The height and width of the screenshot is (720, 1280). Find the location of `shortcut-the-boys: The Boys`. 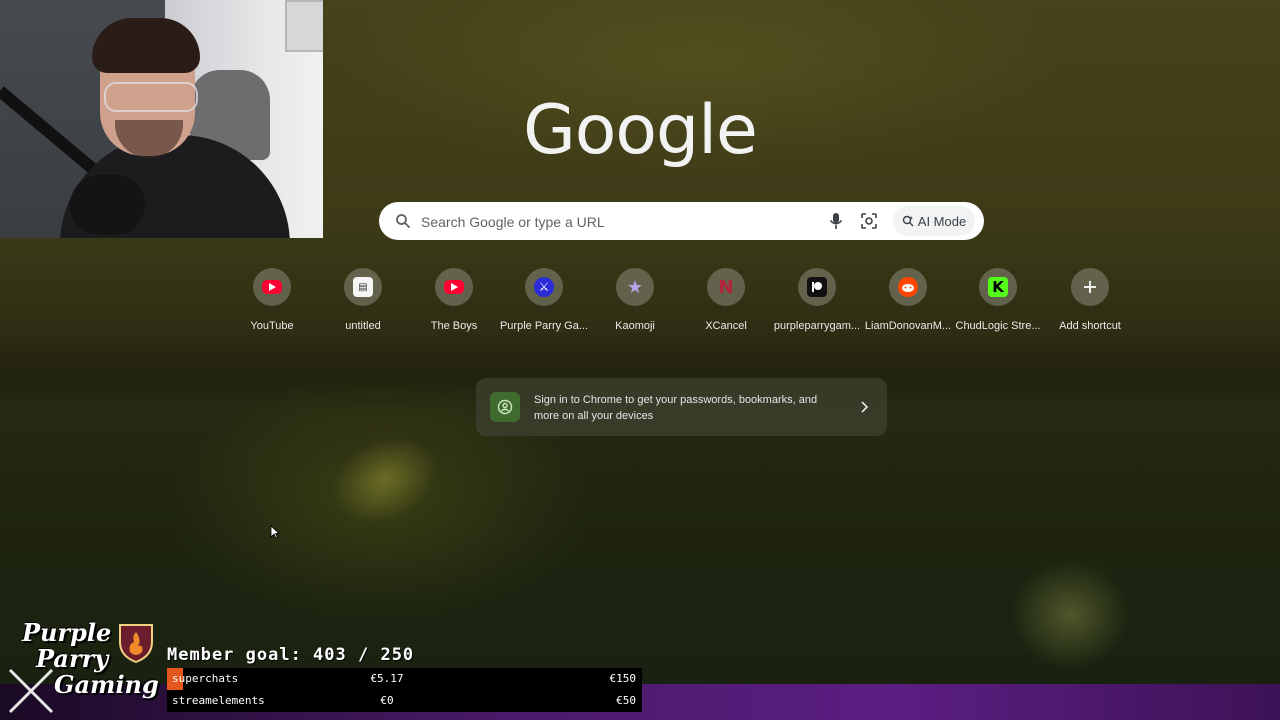

shortcut-the-boys: The Boys is located at coordinates (454, 303).